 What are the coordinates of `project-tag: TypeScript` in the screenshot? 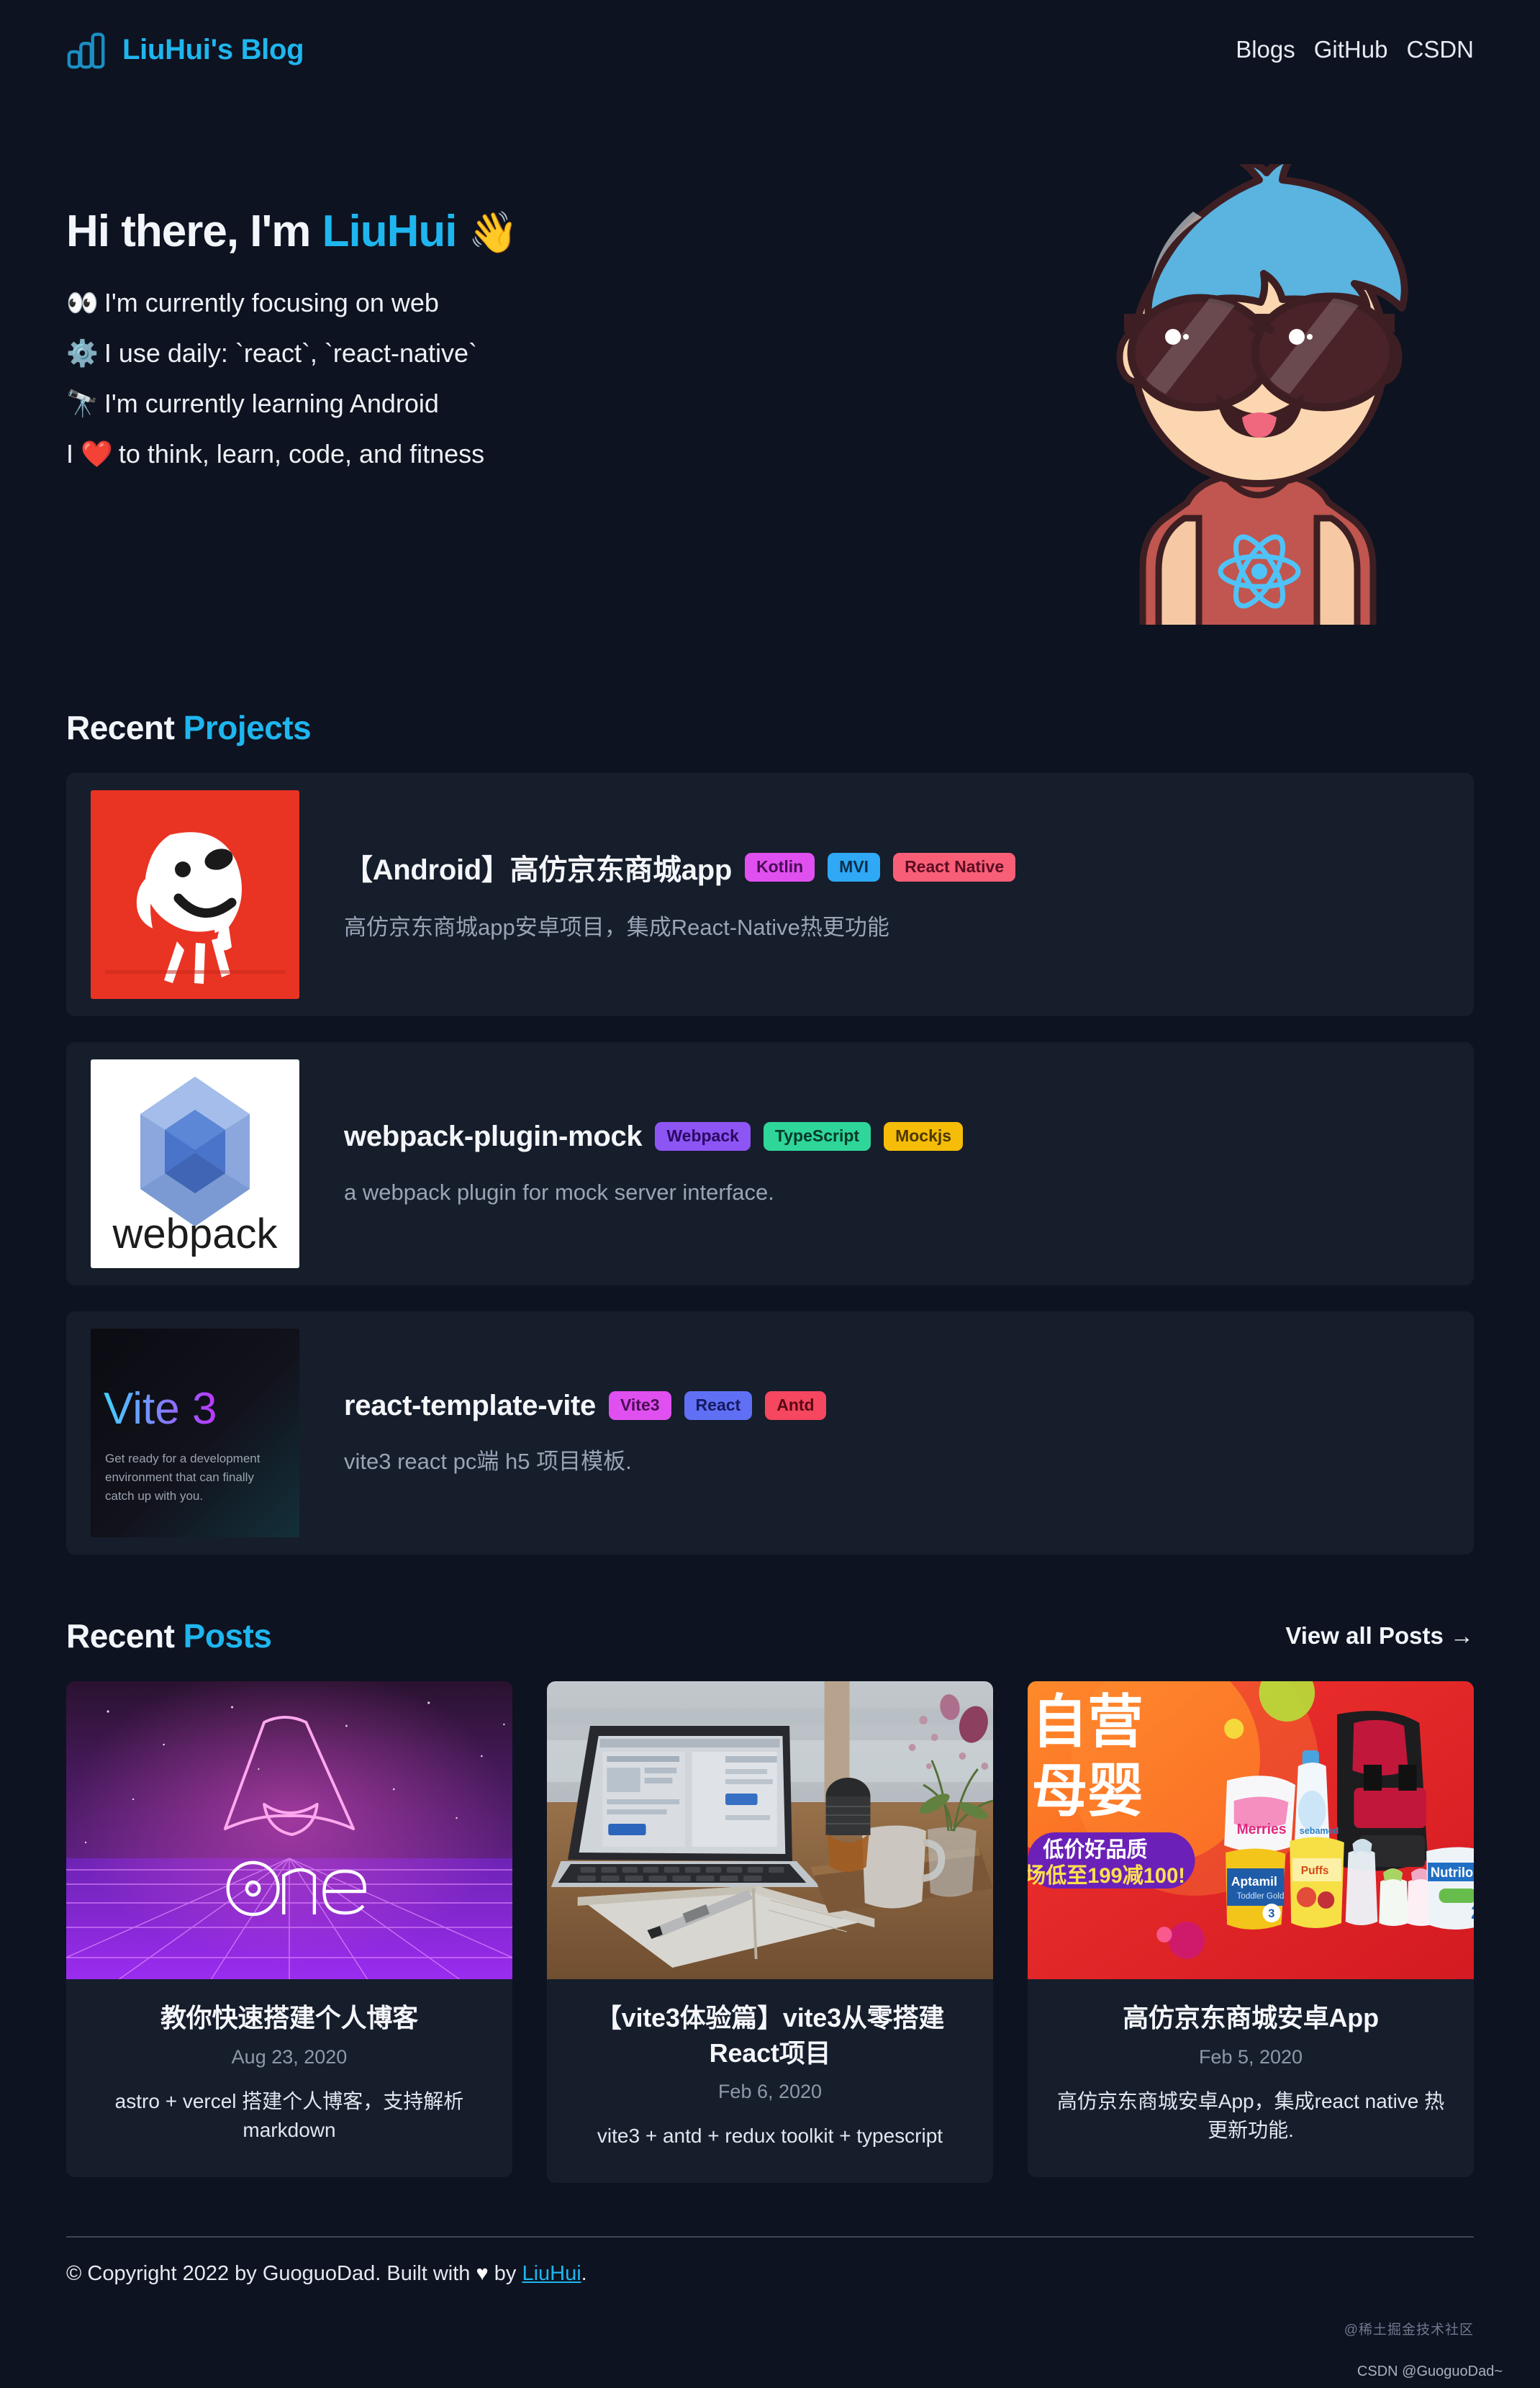 It's located at (817, 1136).